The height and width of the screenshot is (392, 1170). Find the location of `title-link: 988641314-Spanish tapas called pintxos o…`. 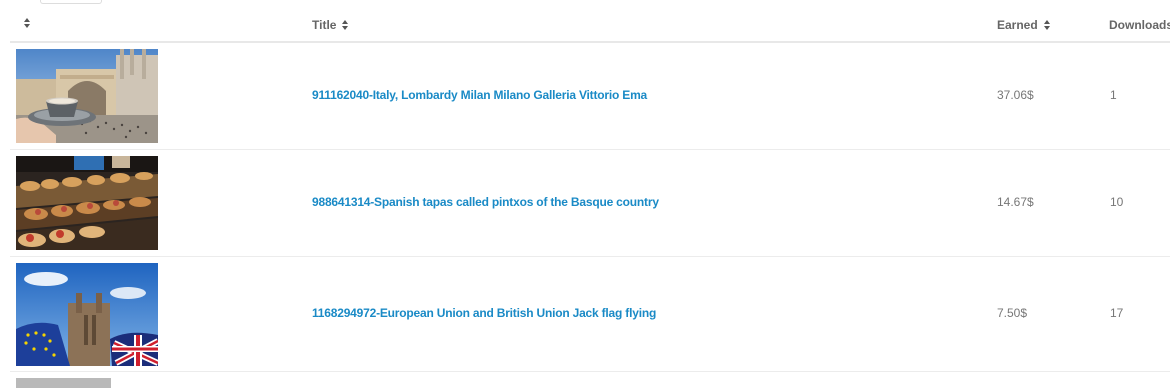

title-link: 988641314-Spanish tapas called pintxos o… is located at coordinates (485, 202).